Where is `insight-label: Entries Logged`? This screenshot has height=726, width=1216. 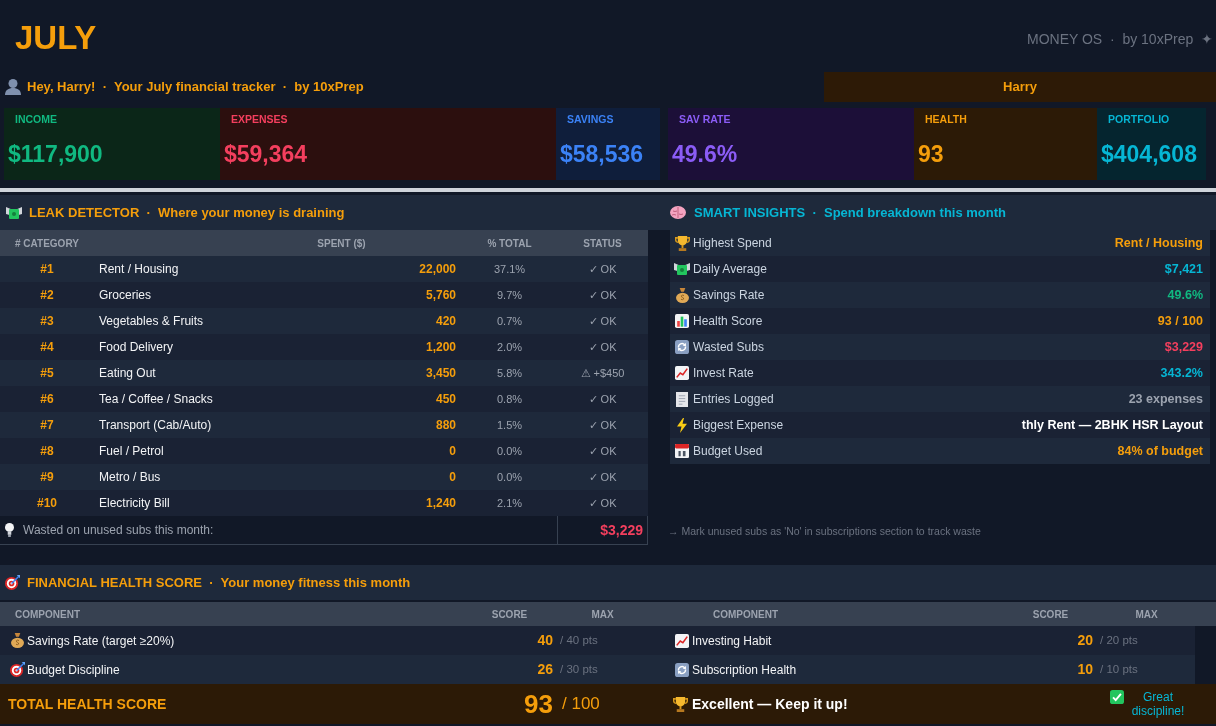 insight-label: Entries Logged is located at coordinates (733, 399).